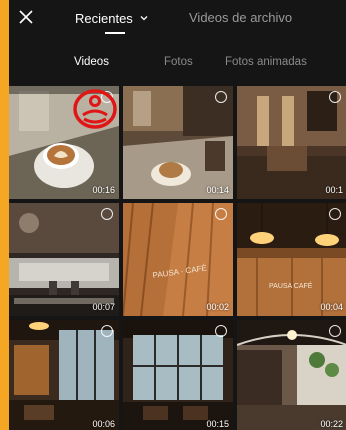 This screenshot has width=346, height=430. What do you see at coordinates (103, 424) in the screenshot?
I see `video-duration: 00:06` at bounding box center [103, 424].